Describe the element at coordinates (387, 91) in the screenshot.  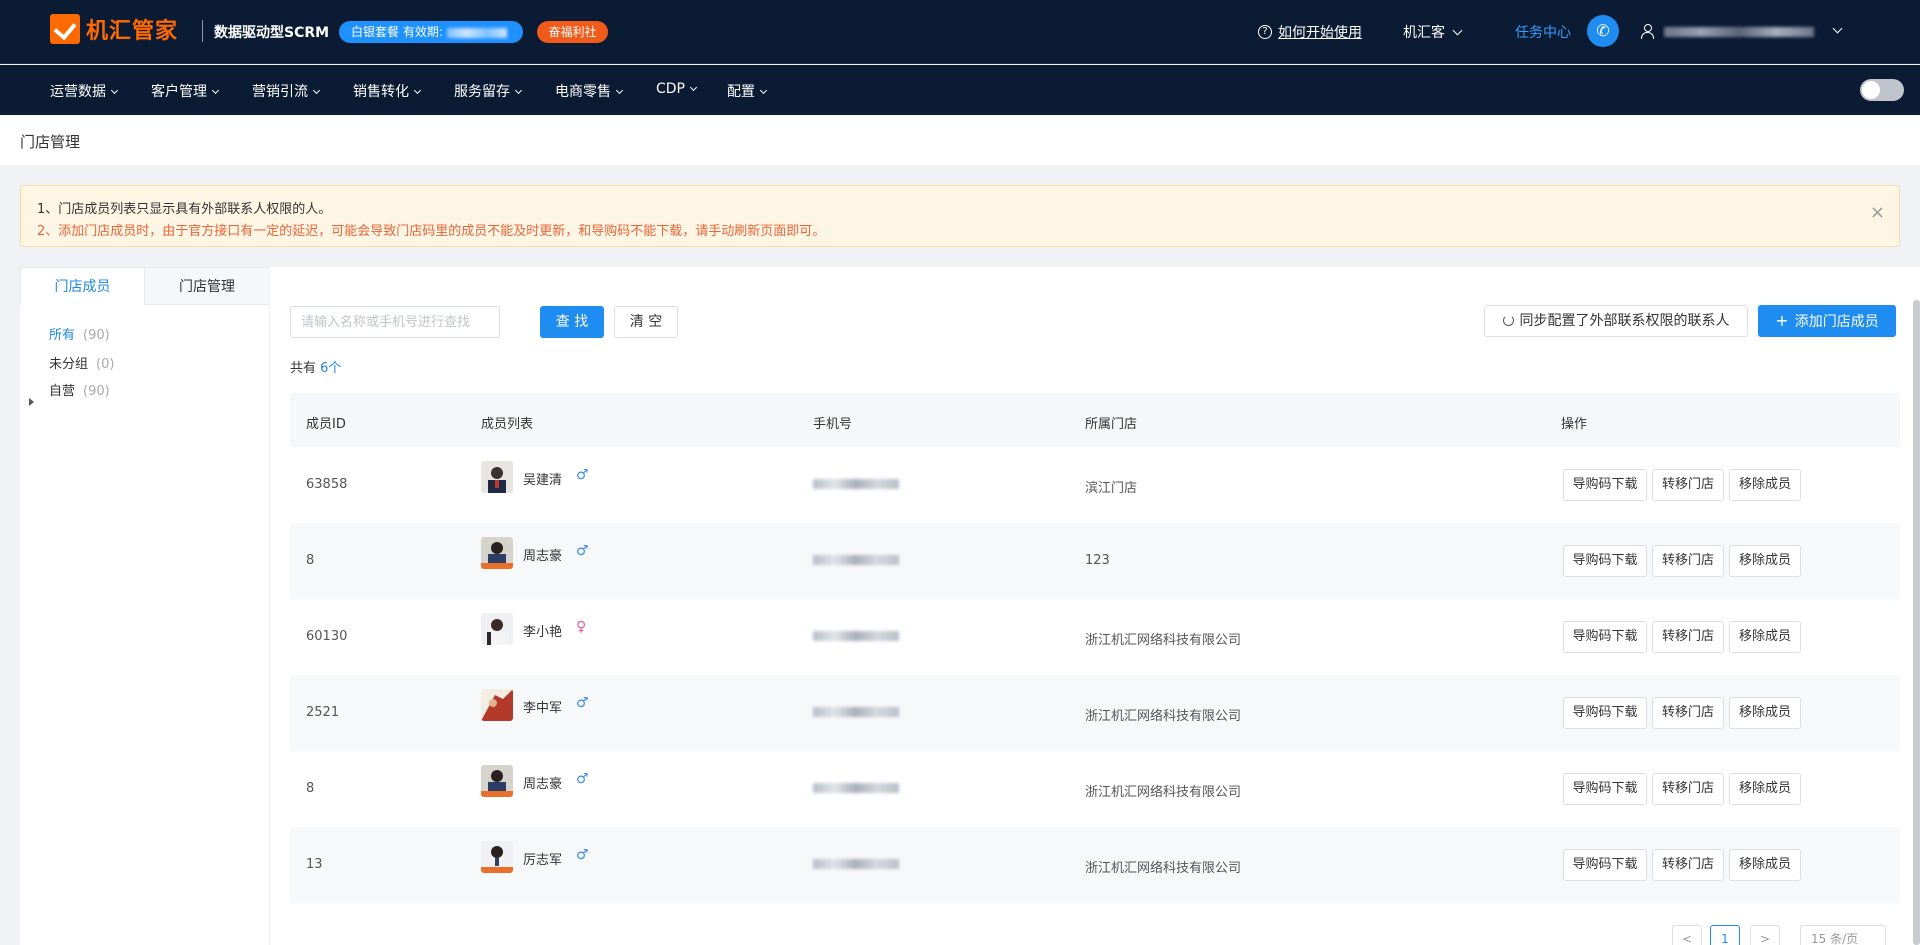
I see `nav-item-sales: 销售转化` at that location.